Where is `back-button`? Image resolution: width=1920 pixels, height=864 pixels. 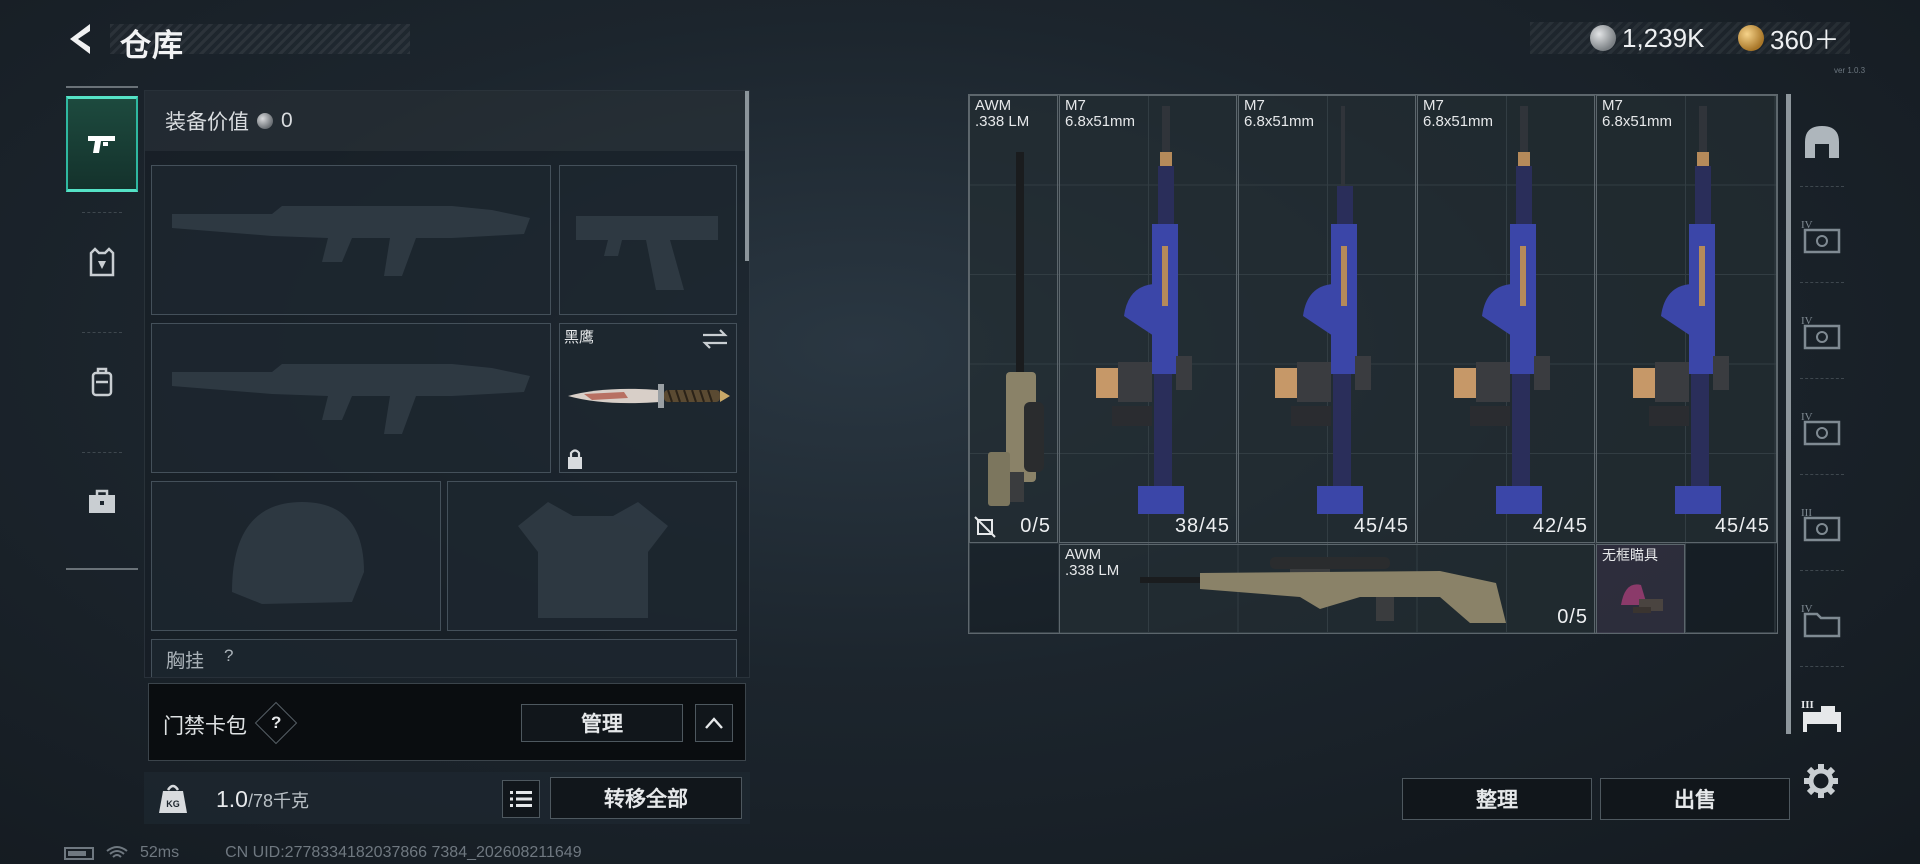
back-button is located at coordinates (83, 39).